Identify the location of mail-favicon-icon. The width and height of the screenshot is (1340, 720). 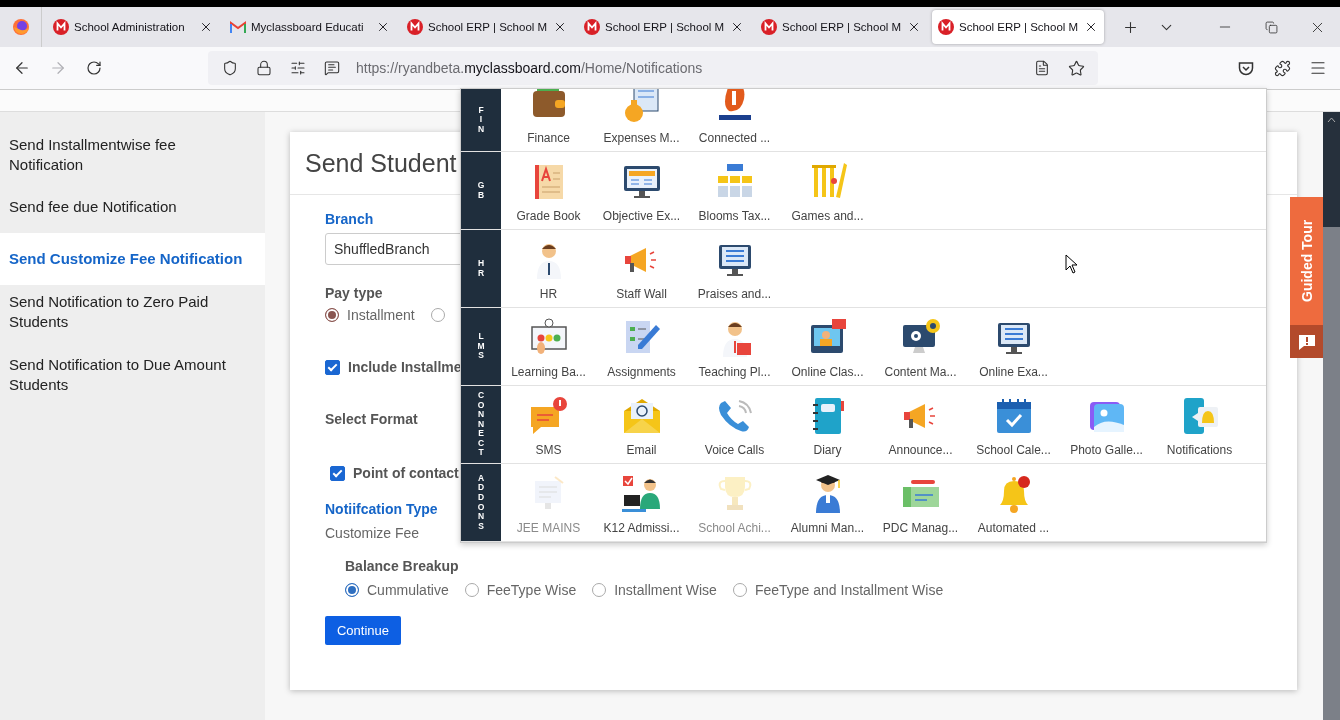
(238, 27).